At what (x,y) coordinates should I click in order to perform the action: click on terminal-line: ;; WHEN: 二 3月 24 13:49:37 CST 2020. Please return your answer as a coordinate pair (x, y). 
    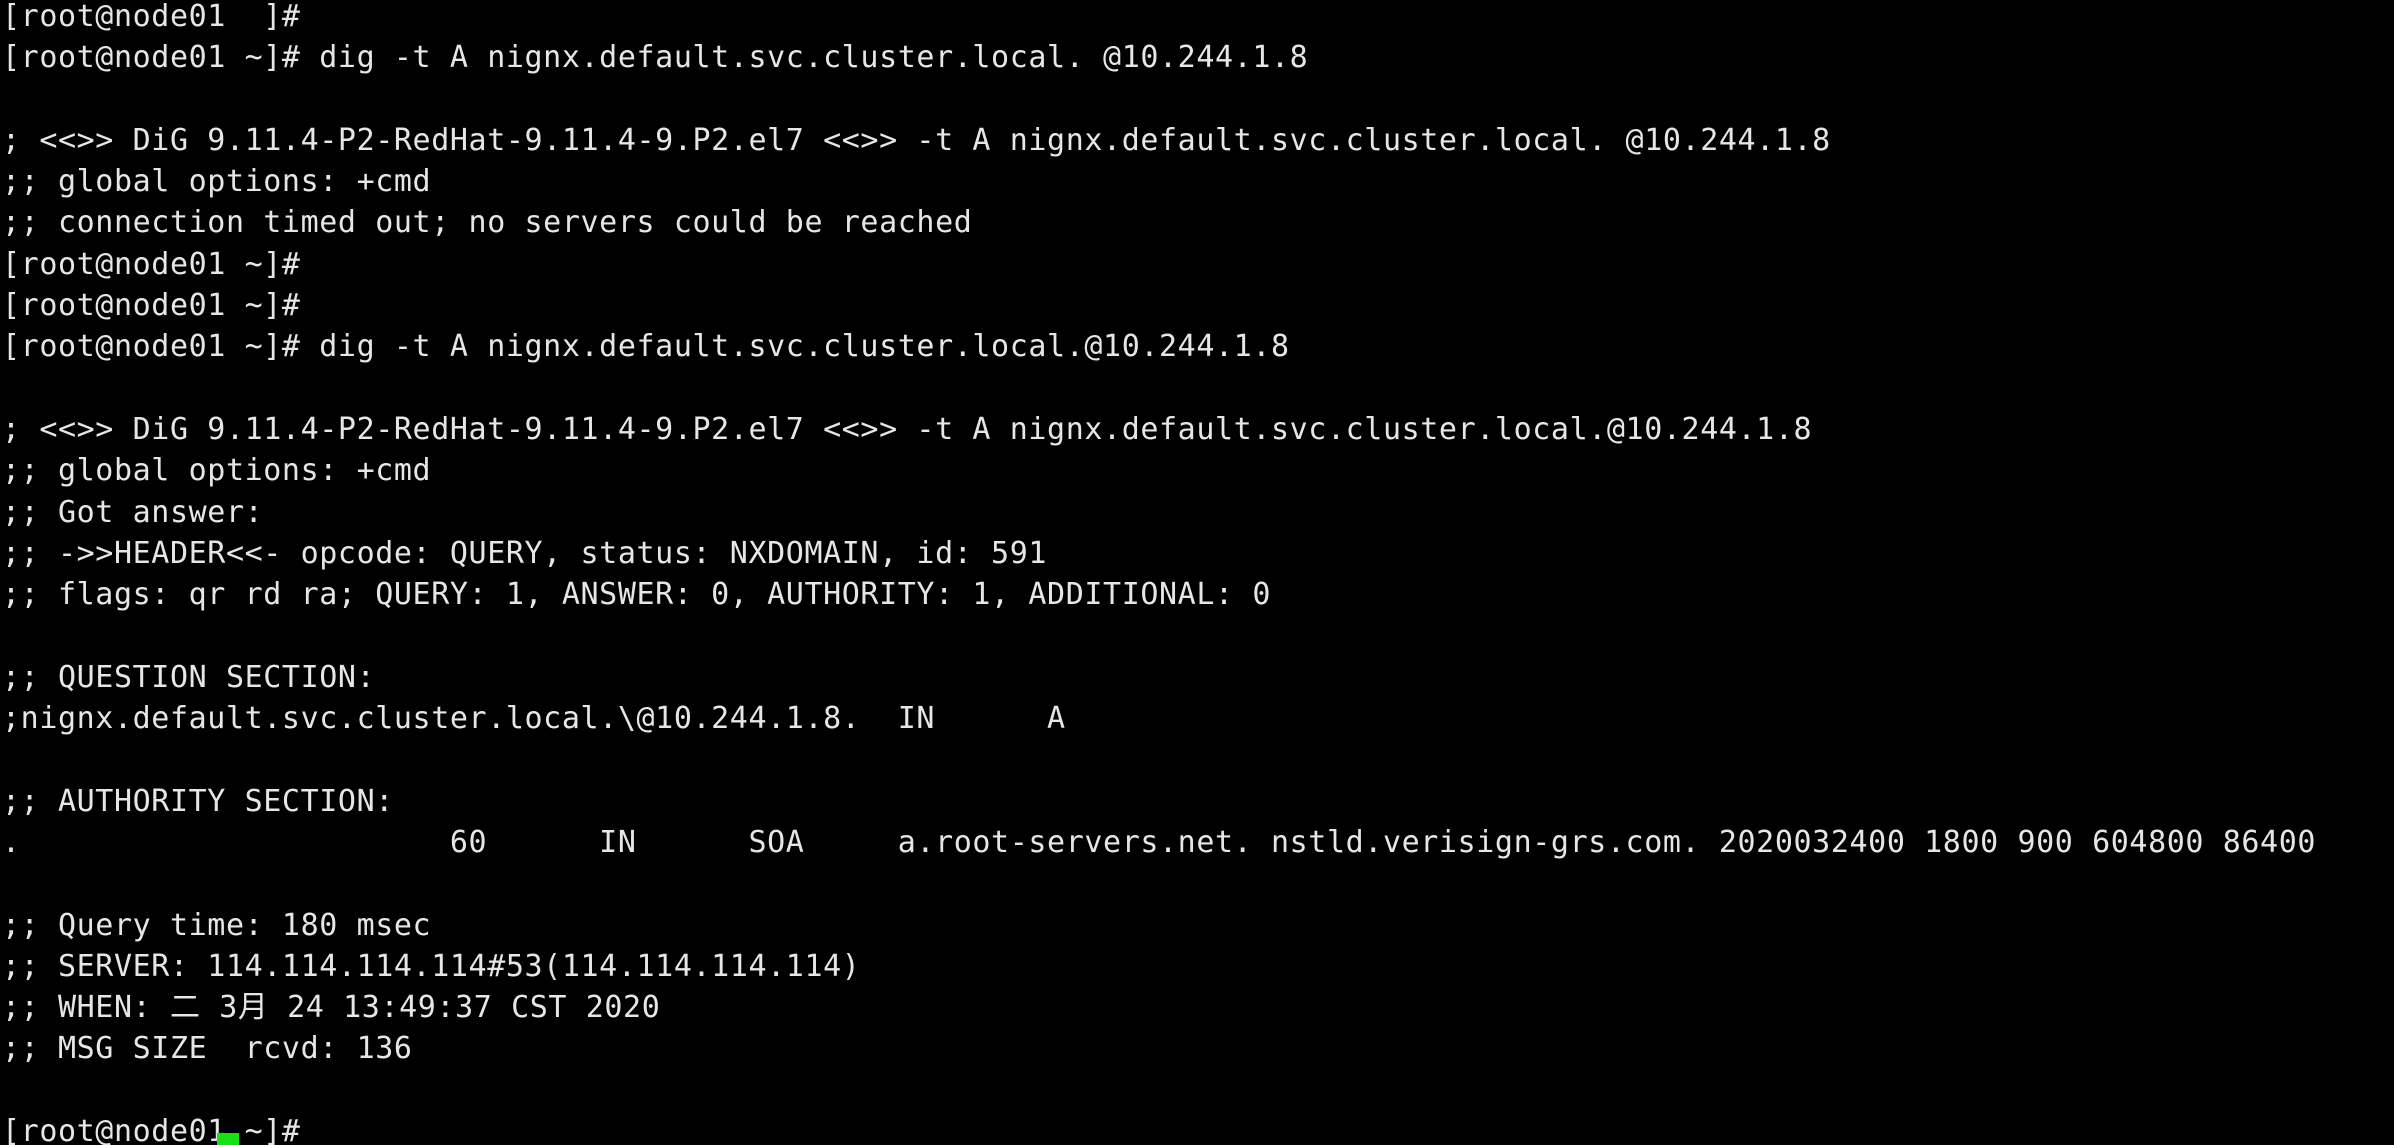
    Looking at the image, I should click on (331, 1008).